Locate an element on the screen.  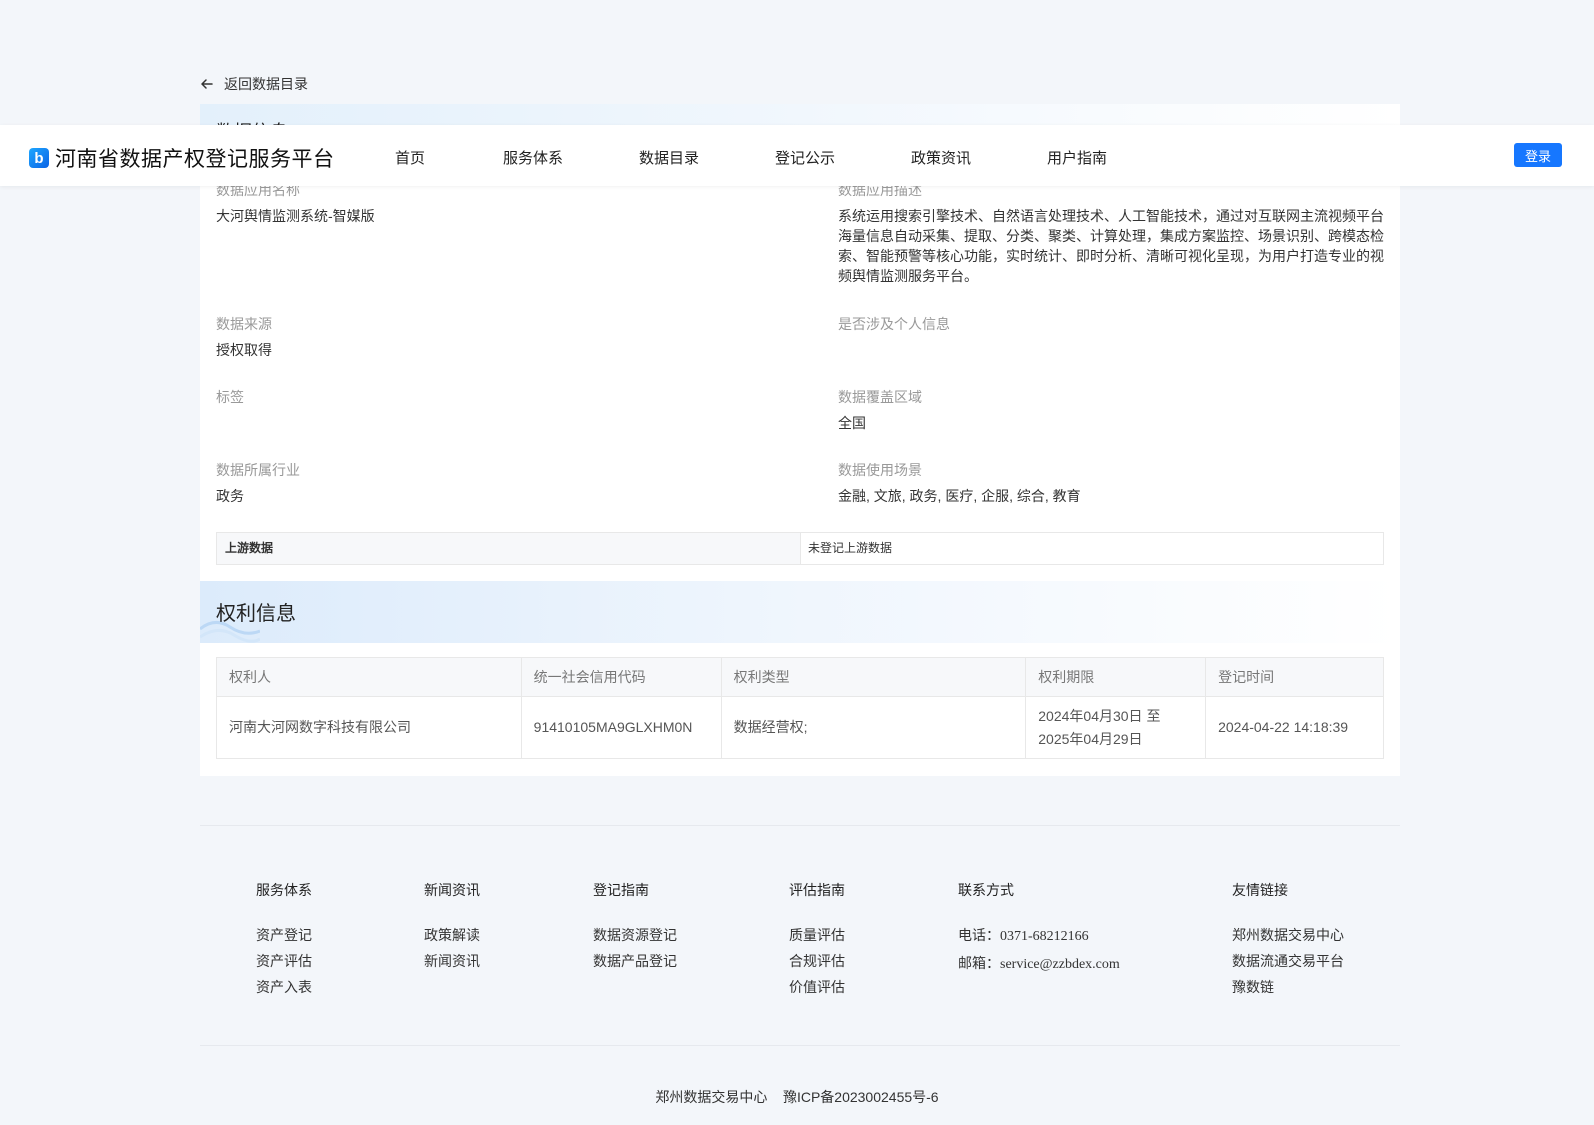
contact-email: 邮箱：service@zzbdex.com is located at coordinates (1039, 964).